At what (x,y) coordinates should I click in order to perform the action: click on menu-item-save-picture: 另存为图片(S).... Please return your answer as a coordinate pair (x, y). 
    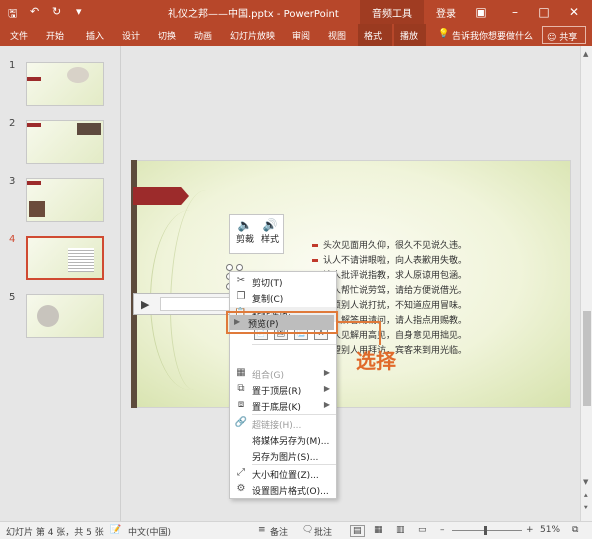
    Looking at the image, I should click on (283, 456).